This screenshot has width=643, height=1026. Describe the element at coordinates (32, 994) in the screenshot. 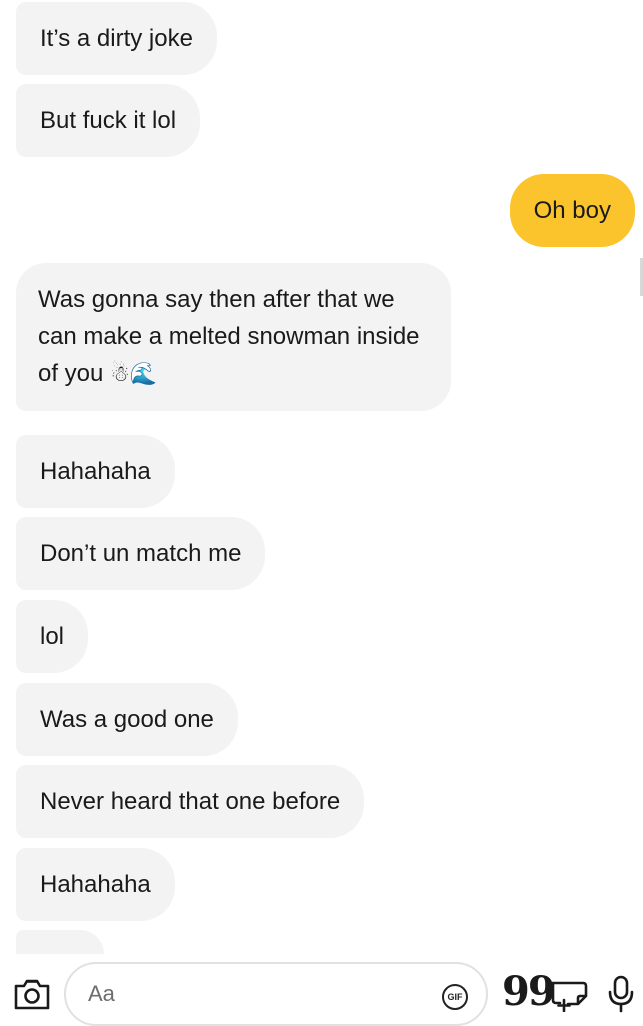

I see `camera-icon` at that location.